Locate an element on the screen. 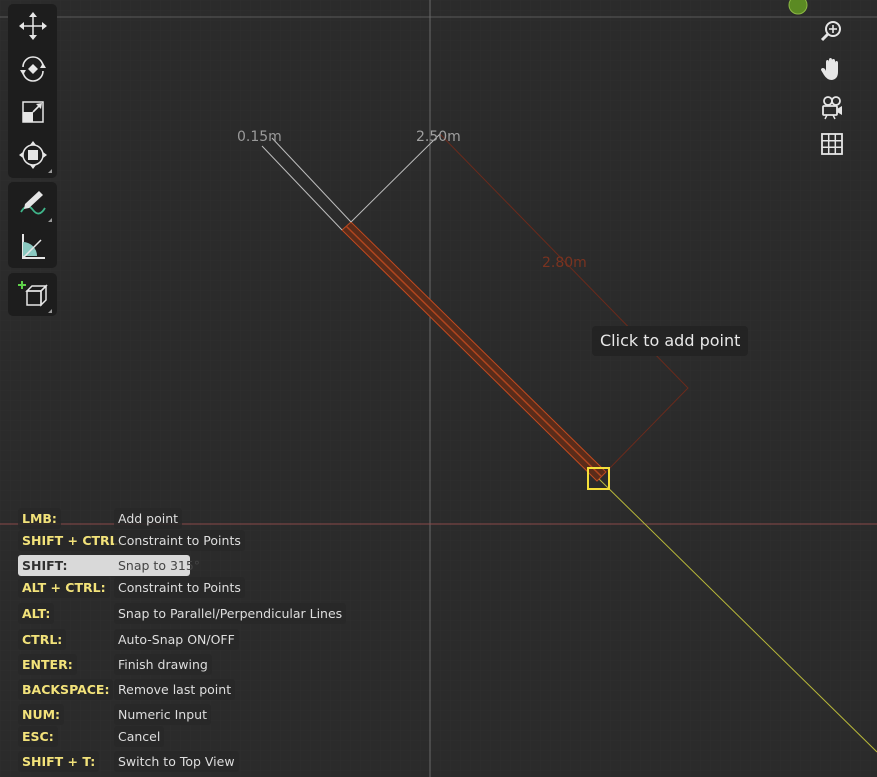 The image size is (877, 777). hotkey-description: Numeric Input is located at coordinates (162, 714).